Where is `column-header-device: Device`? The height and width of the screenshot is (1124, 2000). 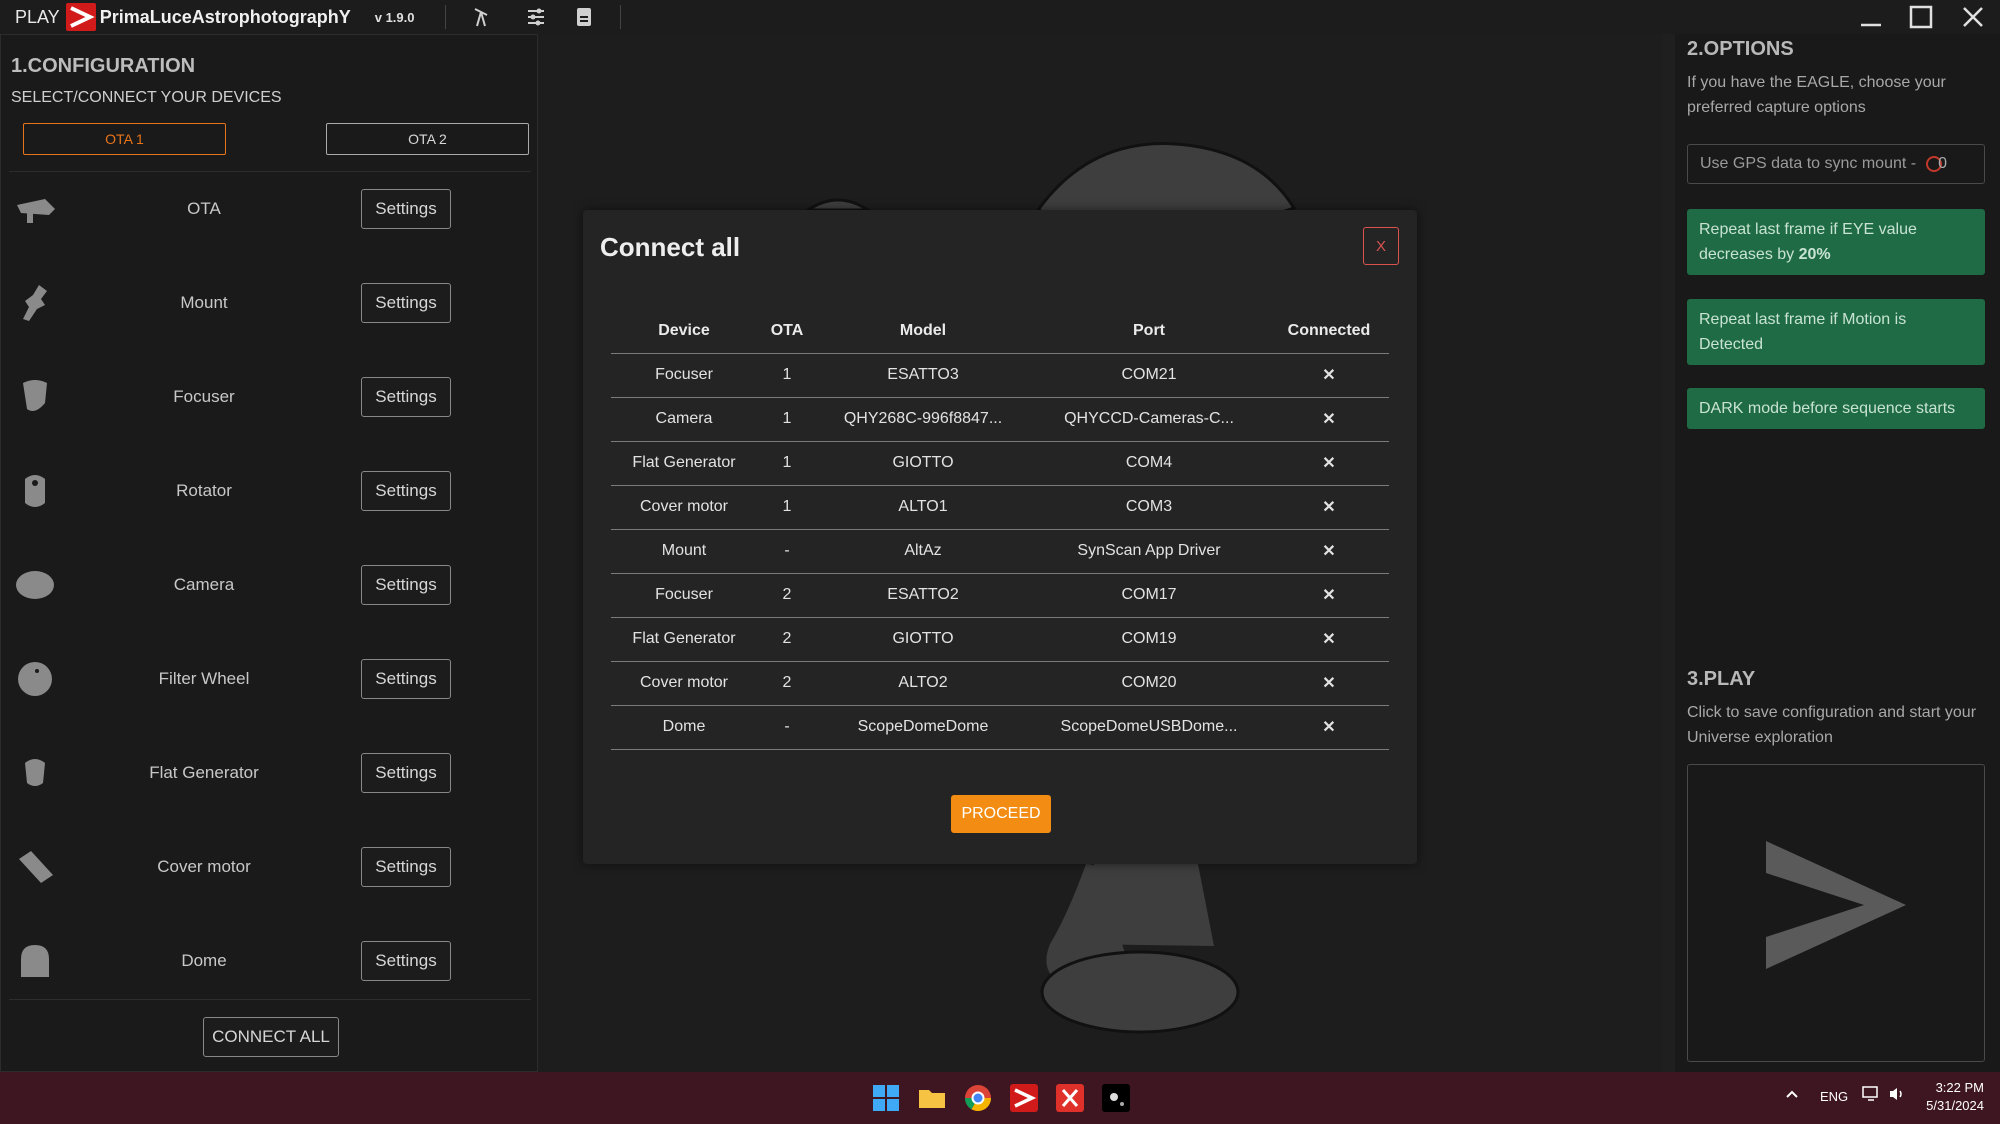
column-header-device: Device is located at coordinates (684, 332).